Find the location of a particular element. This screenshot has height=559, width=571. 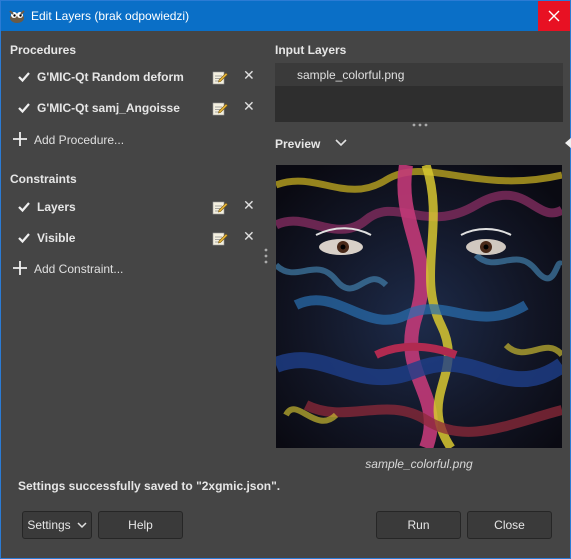

constraint-label: Layers is located at coordinates (56, 207).